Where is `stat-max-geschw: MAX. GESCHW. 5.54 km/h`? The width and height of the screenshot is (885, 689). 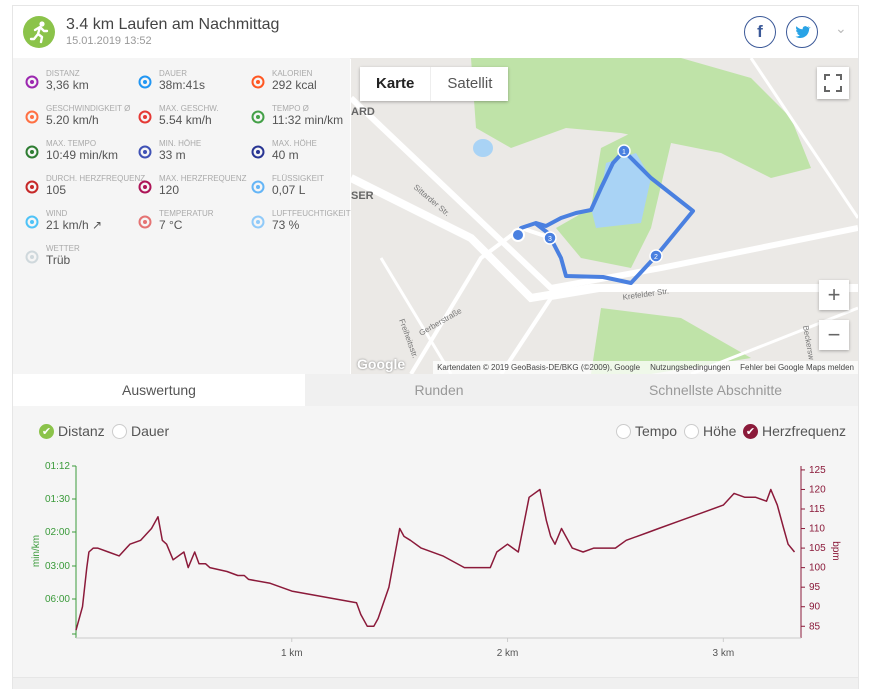
stat-max-geschw: MAX. GESCHW. 5.54 km/h is located at coordinates (193, 120).